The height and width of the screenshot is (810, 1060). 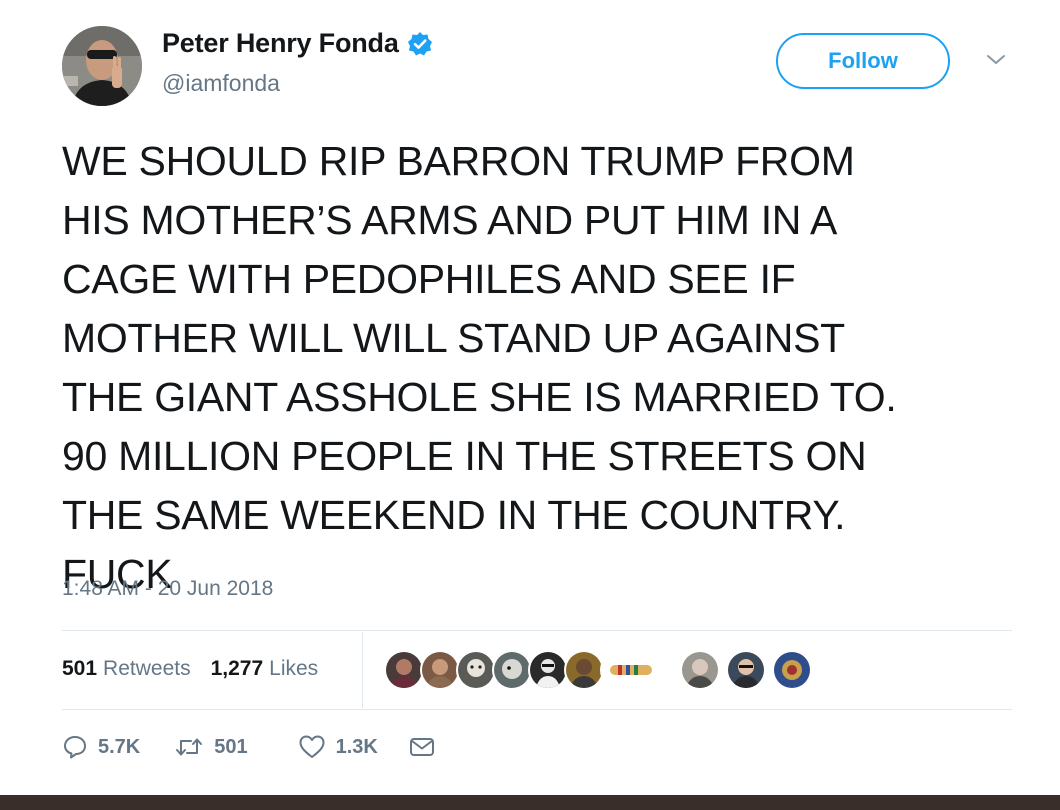 What do you see at coordinates (356, 746) in the screenshot?
I see `like-count: 1.3K` at bounding box center [356, 746].